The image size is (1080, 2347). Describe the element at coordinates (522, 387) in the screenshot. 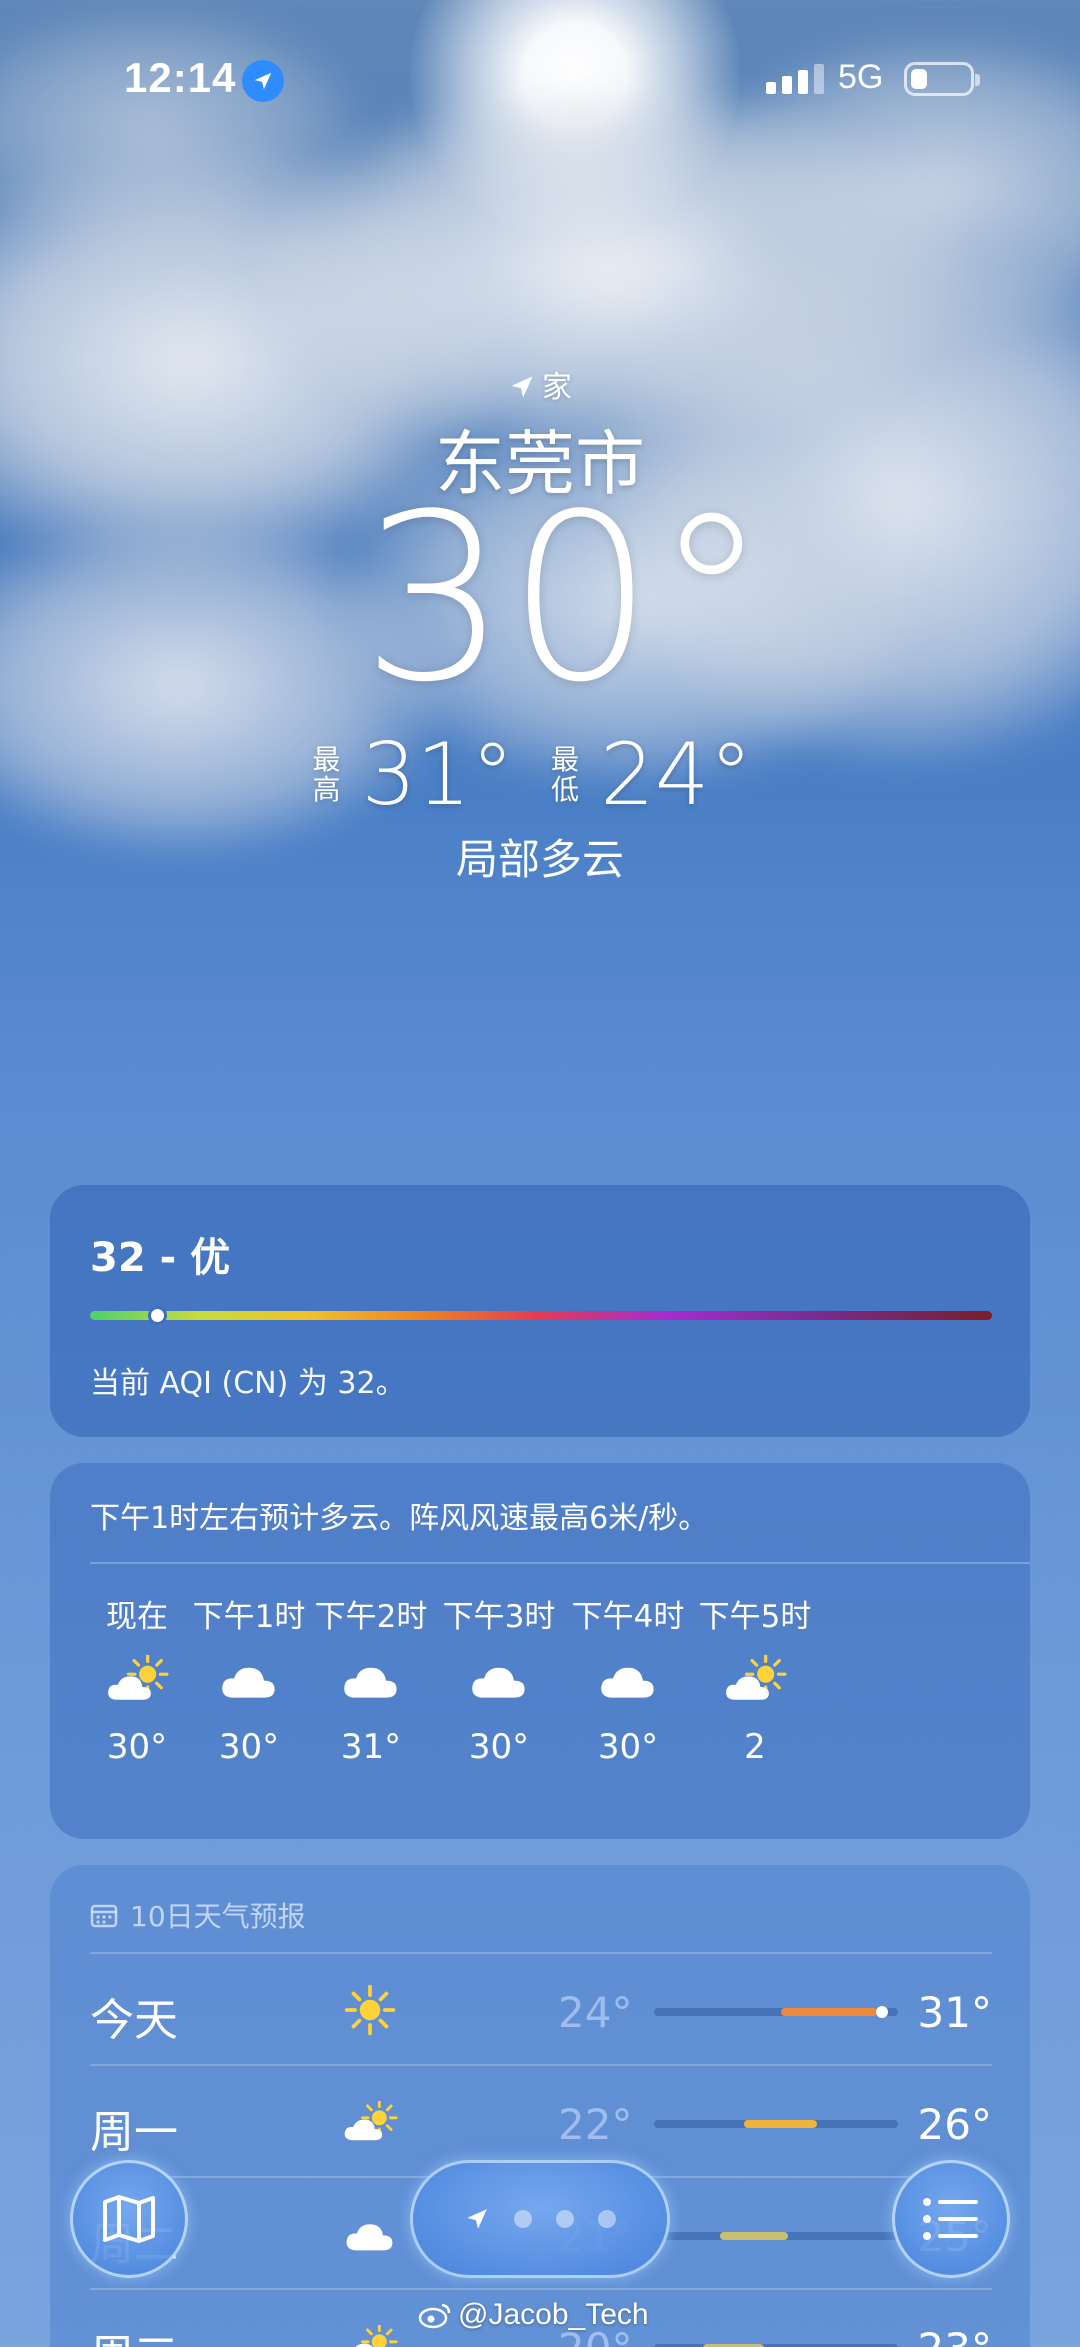

I see `location-arrow-icon` at that location.